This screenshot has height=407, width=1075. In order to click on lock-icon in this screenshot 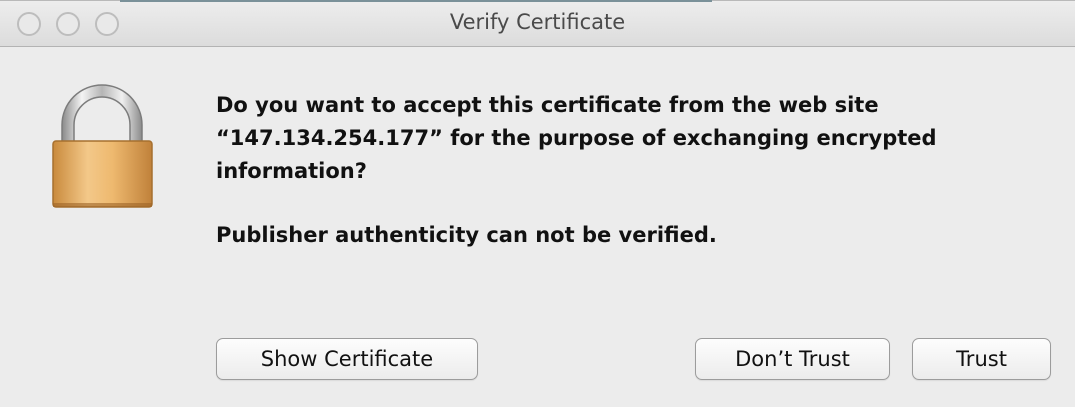, I will do `click(102, 146)`.